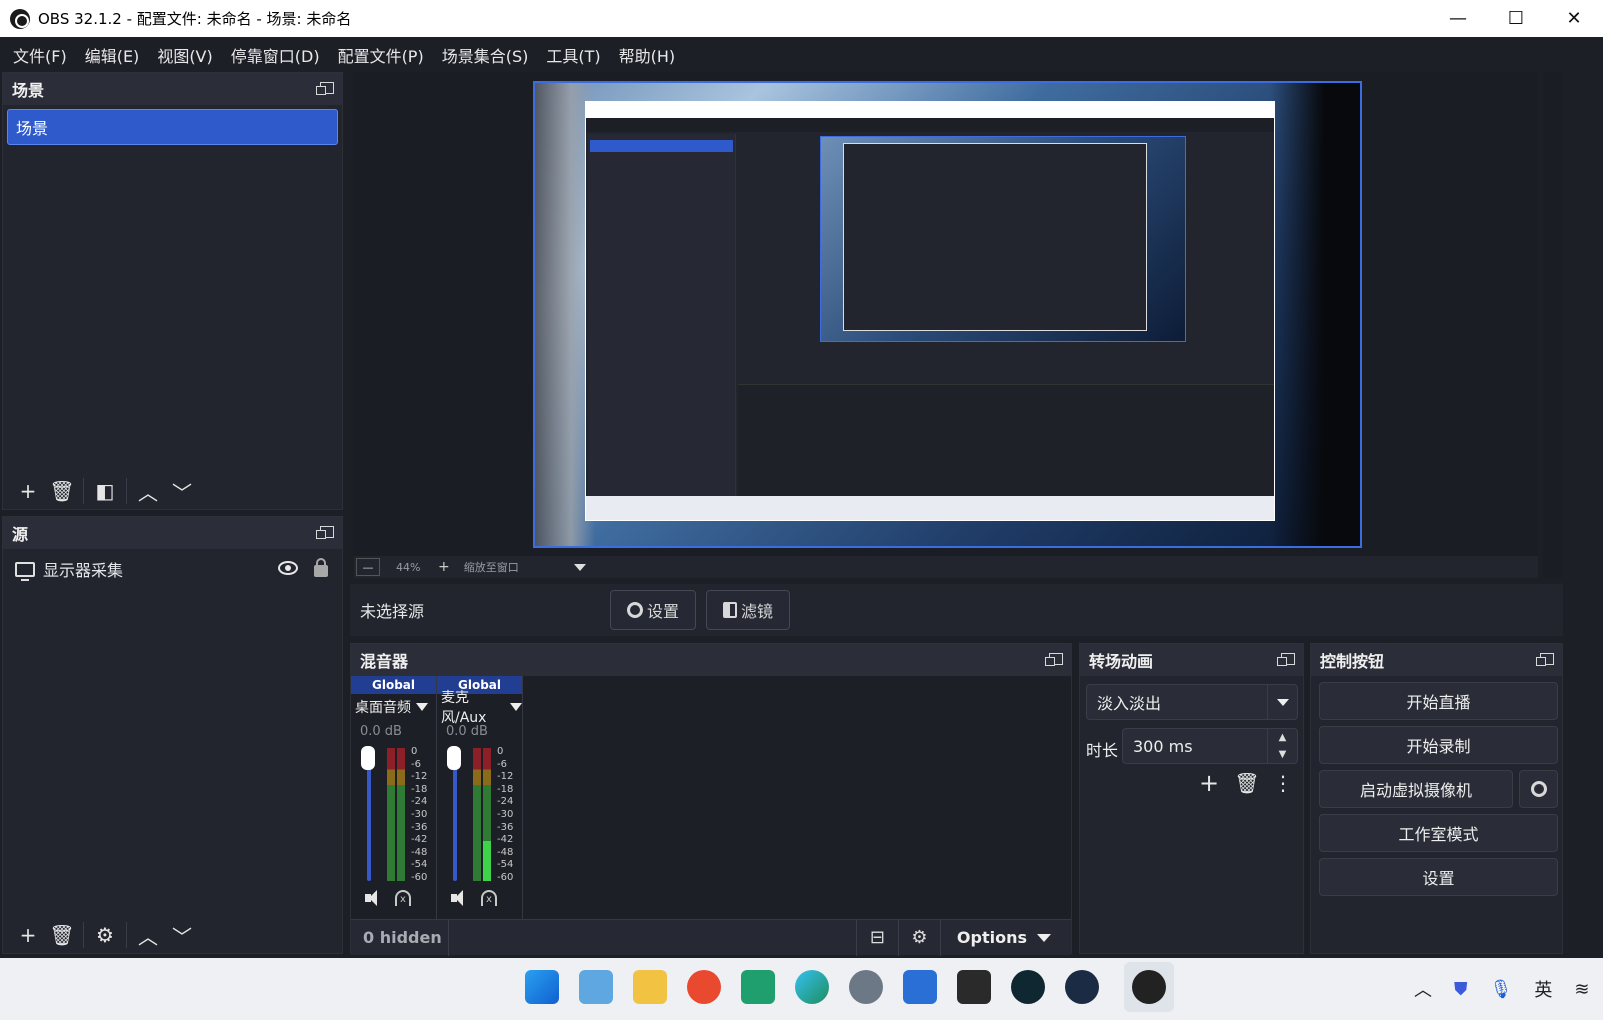  Describe the element at coordinates (920, 987) in the screenshot. I see `microsoft-store-icon` at that location.